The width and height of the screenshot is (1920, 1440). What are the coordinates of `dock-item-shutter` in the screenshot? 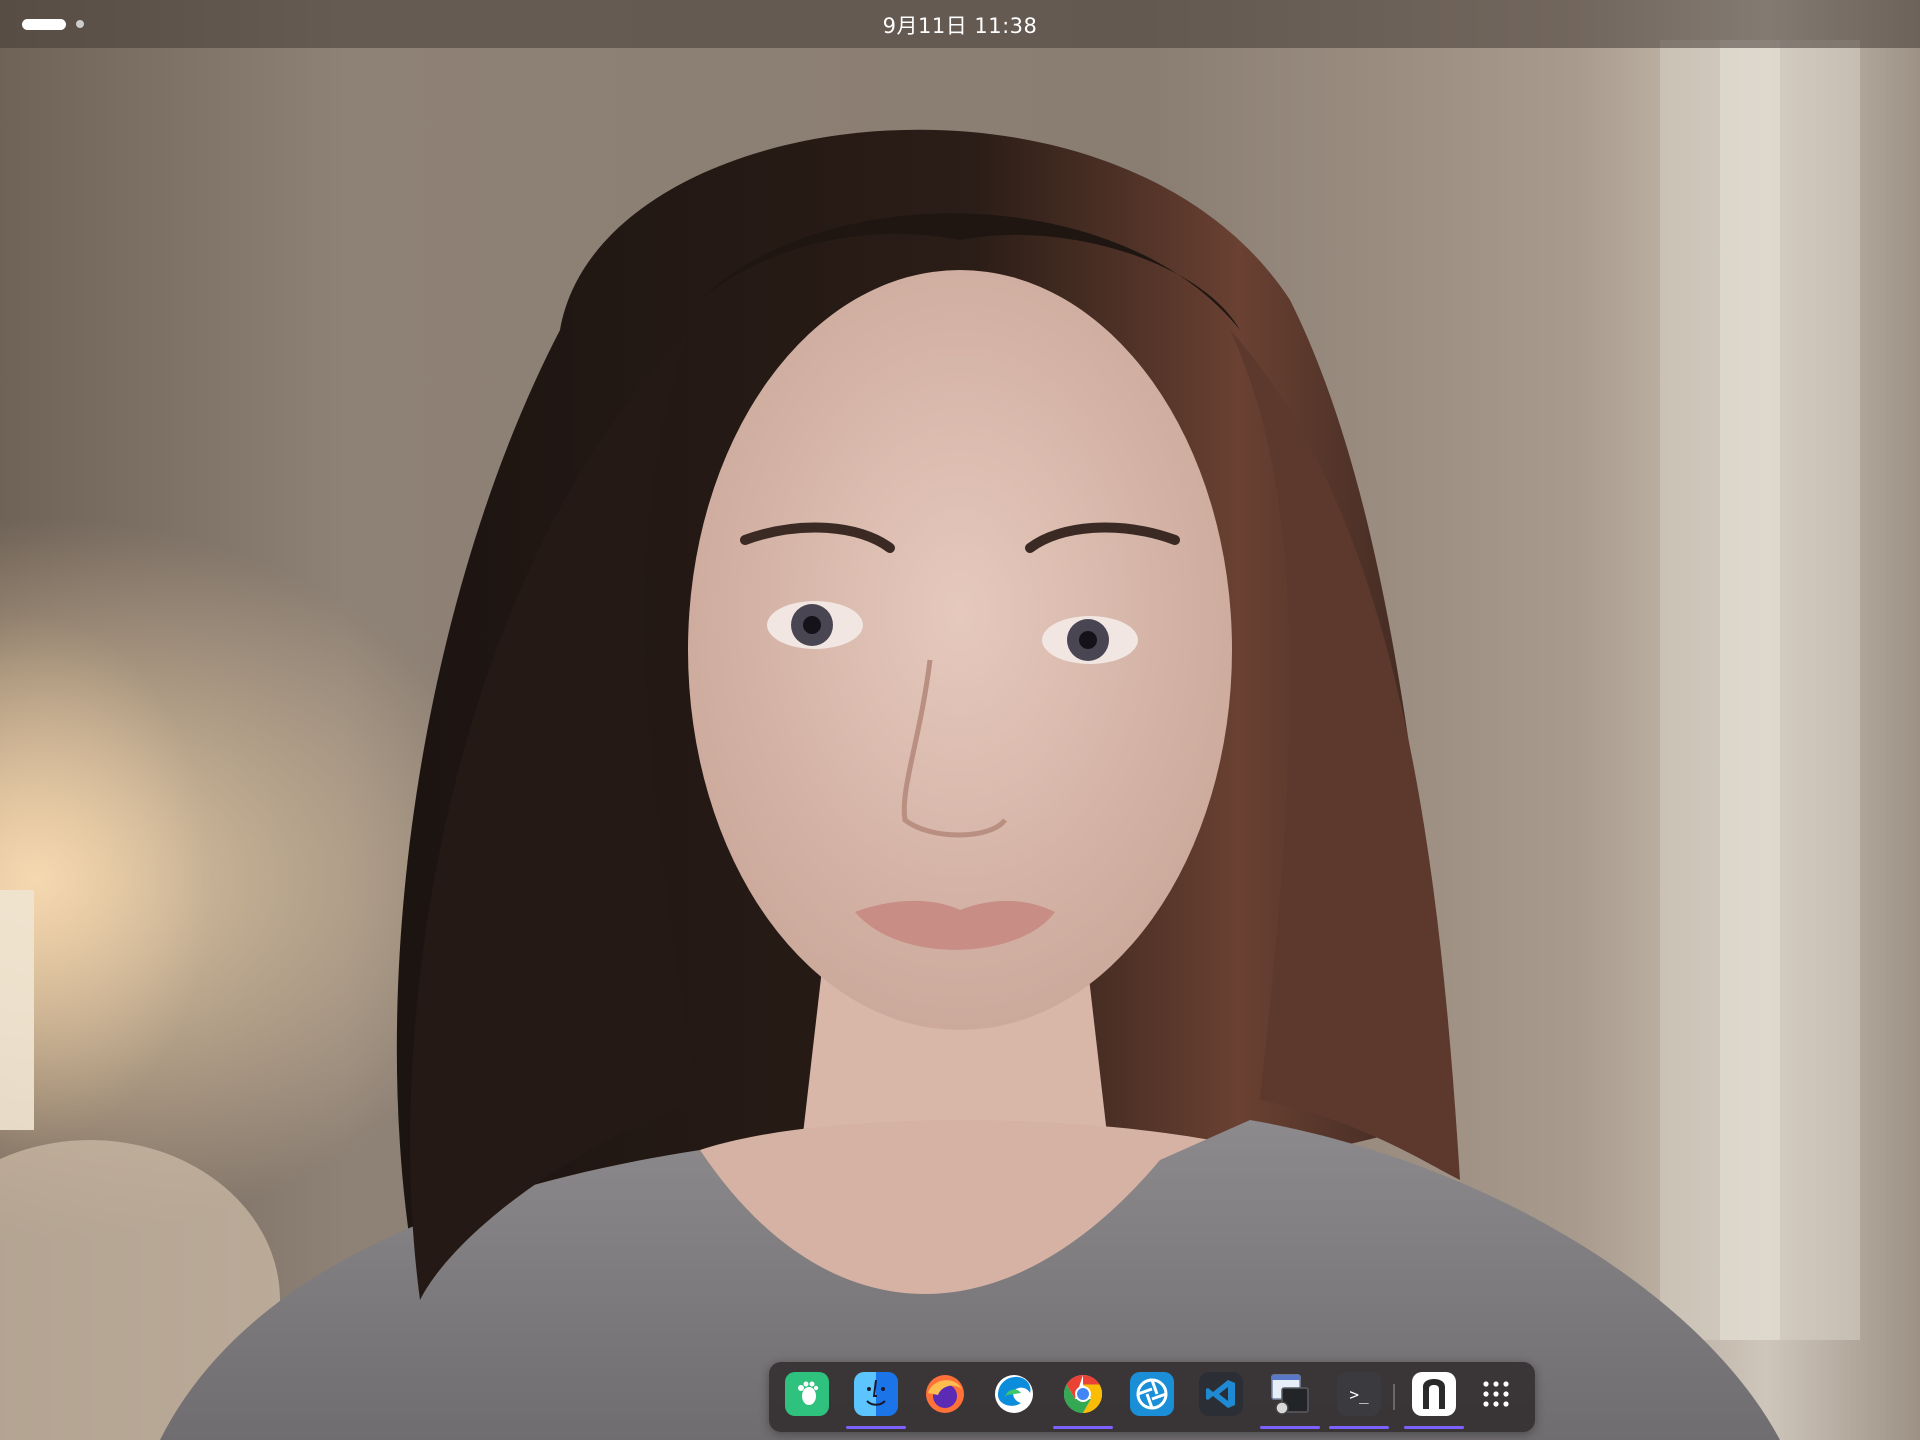 It's located at (1152, 1394).